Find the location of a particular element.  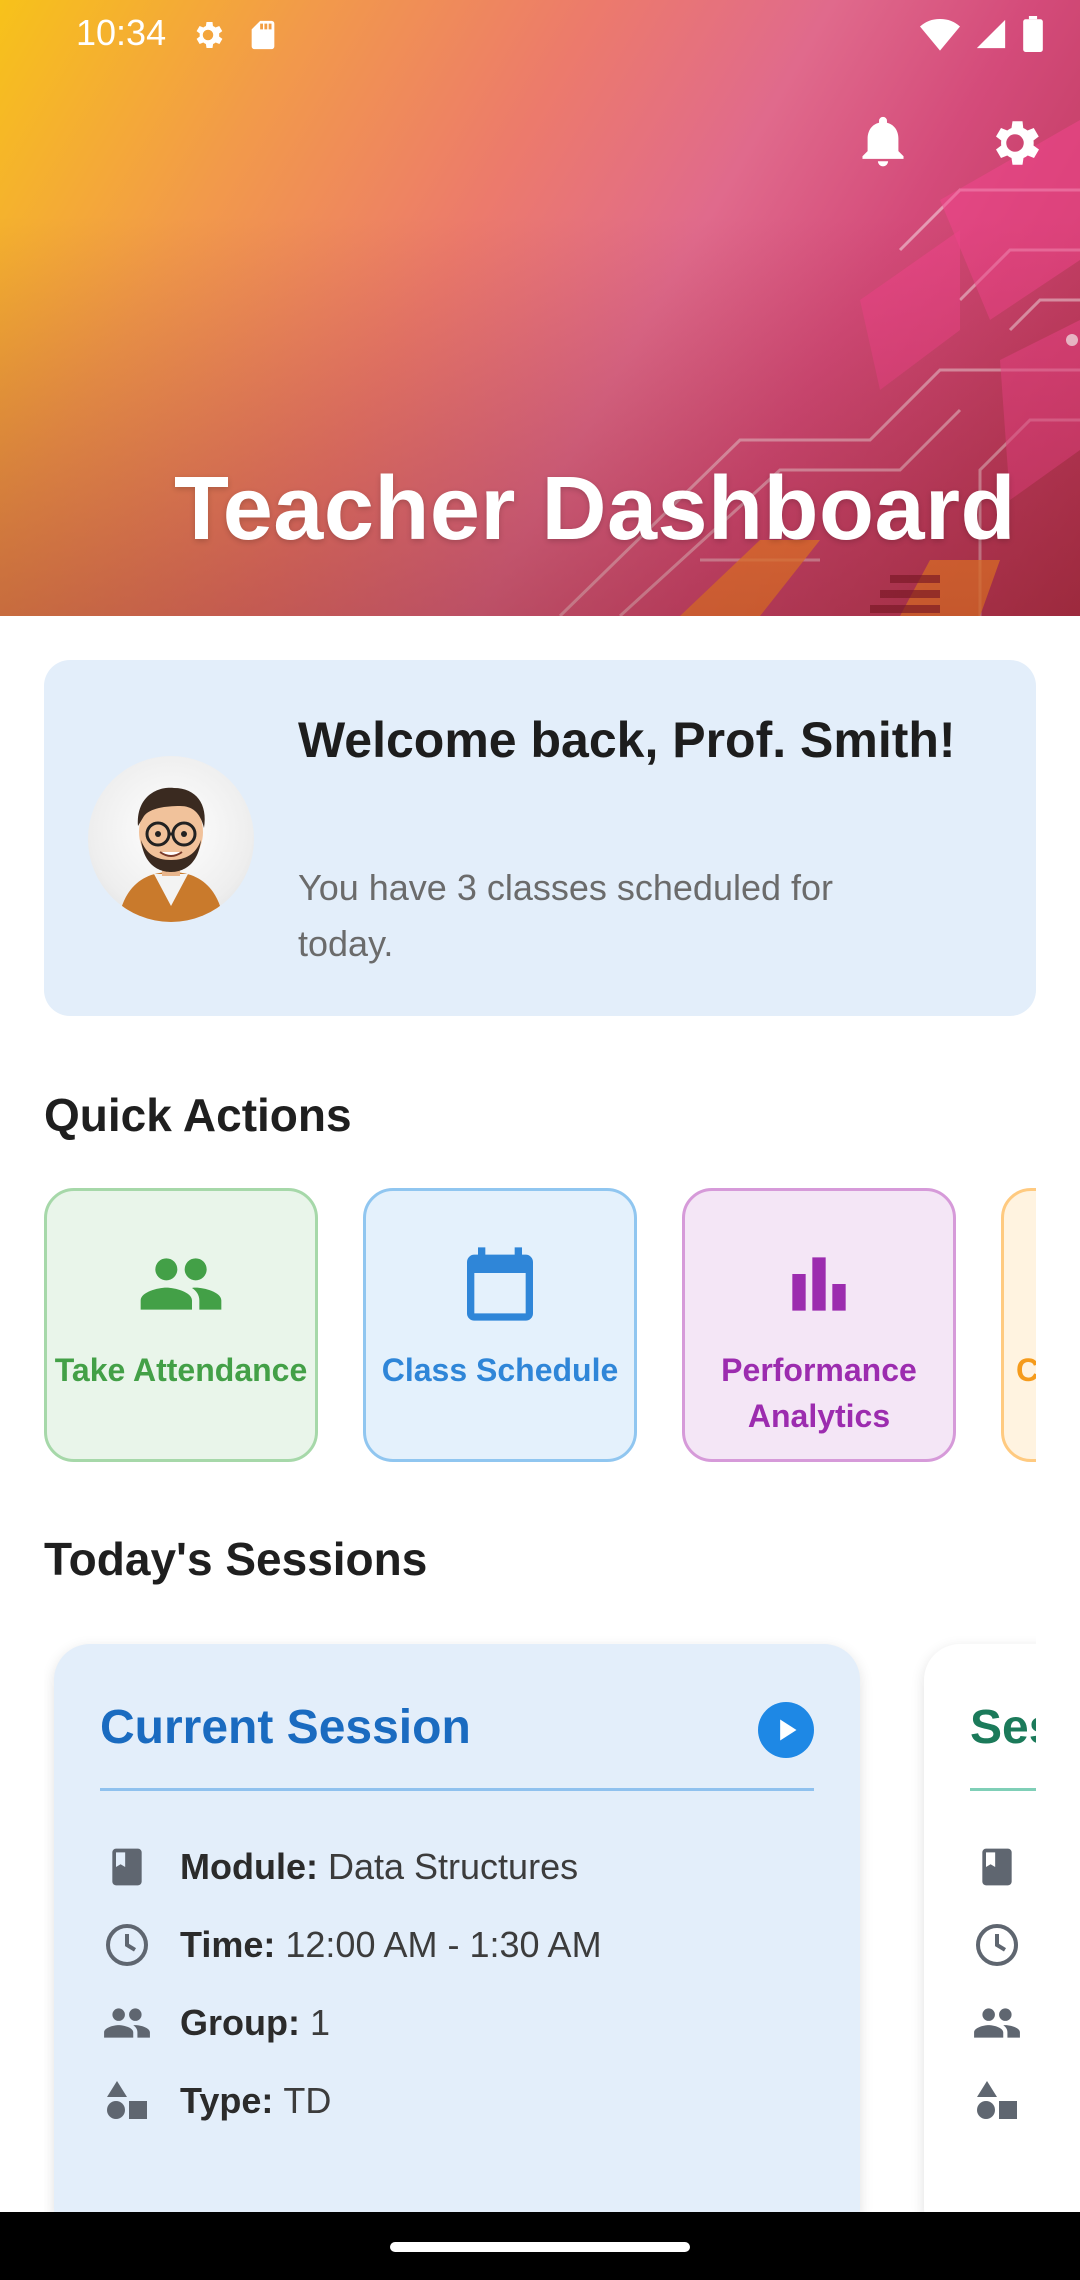

session-title: Current Session is located at coordinates (285, 1727).